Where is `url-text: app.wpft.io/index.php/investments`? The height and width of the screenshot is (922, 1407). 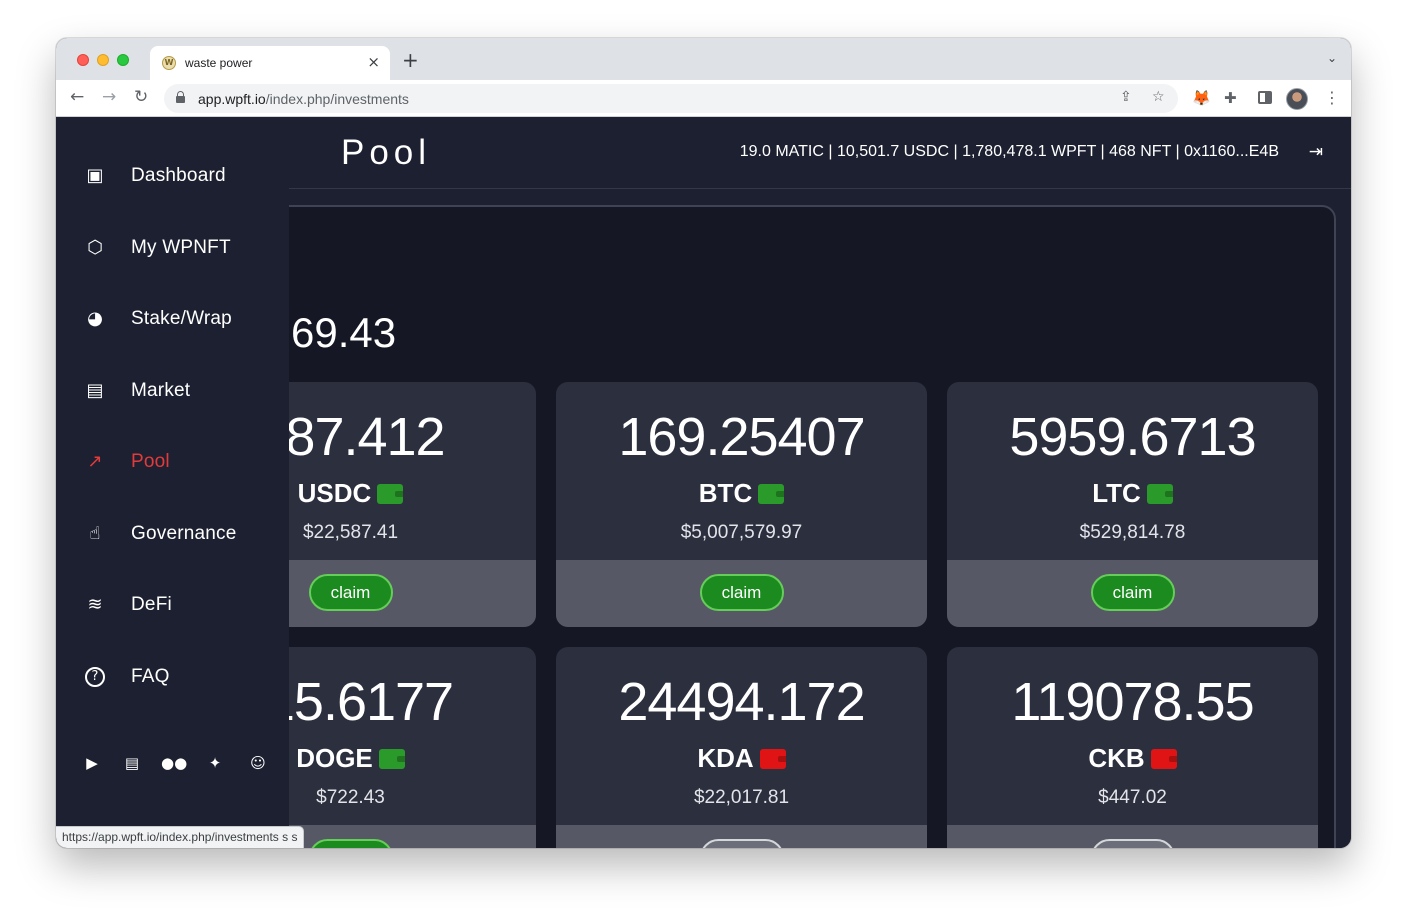 url-text: app.wpft.io/index.php/investments is located at coordinates (303, 99).